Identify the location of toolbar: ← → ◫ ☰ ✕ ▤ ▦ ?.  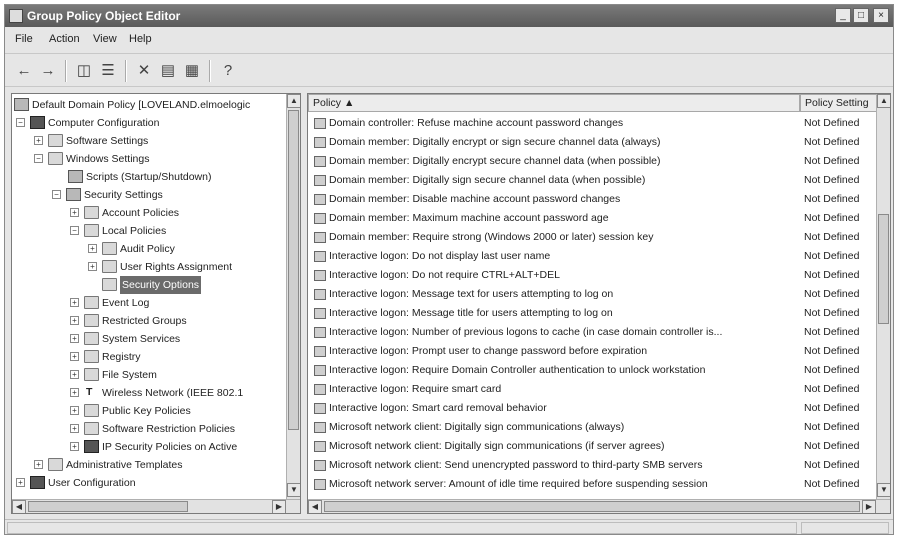
(449, 70).